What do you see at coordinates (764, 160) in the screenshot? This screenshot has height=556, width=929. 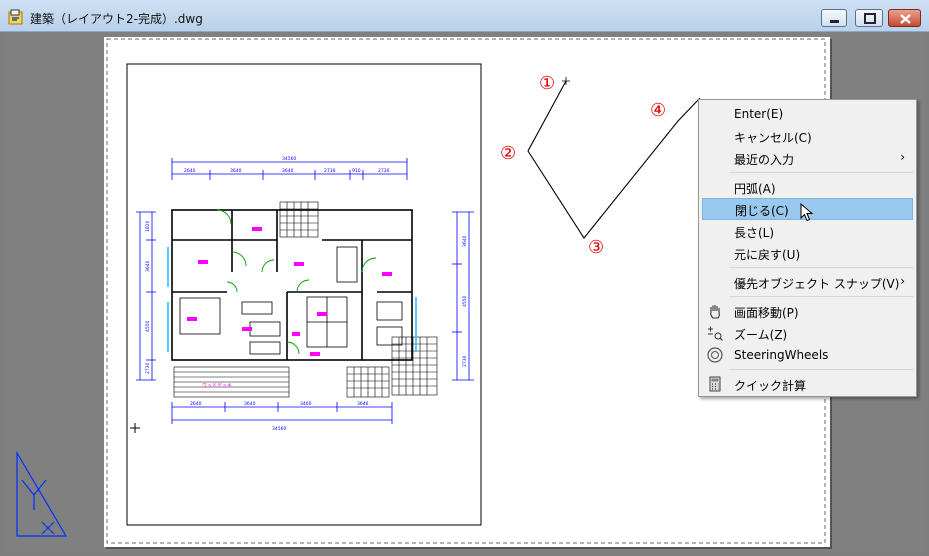 I see `menu-item-label: 最近の入力` at bounding box center [764, 160].